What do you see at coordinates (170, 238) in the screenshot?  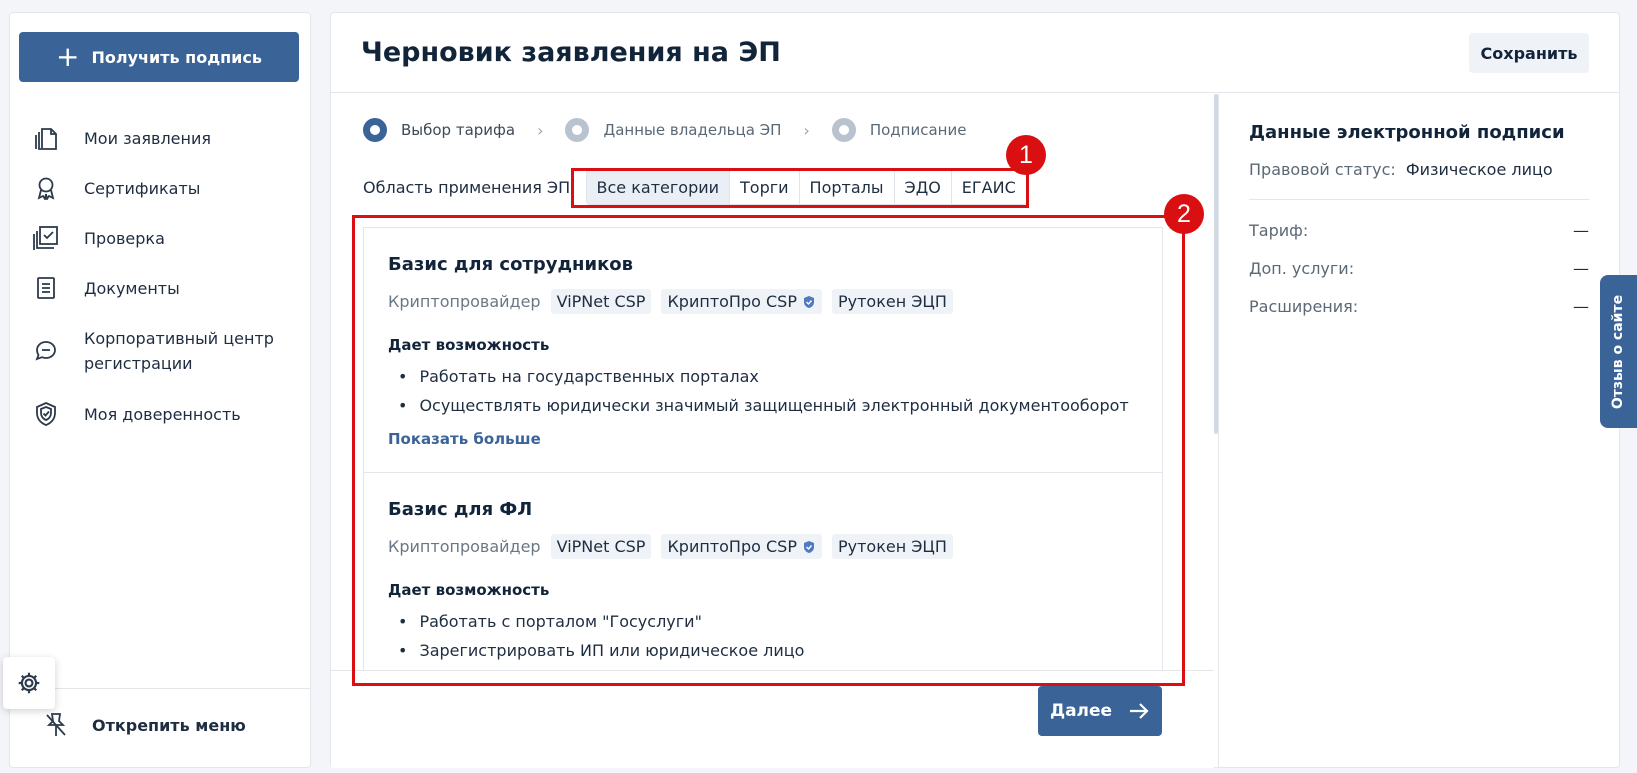 I see `sidebar-item-verification: Проверка` at bounding box center [170, 238].